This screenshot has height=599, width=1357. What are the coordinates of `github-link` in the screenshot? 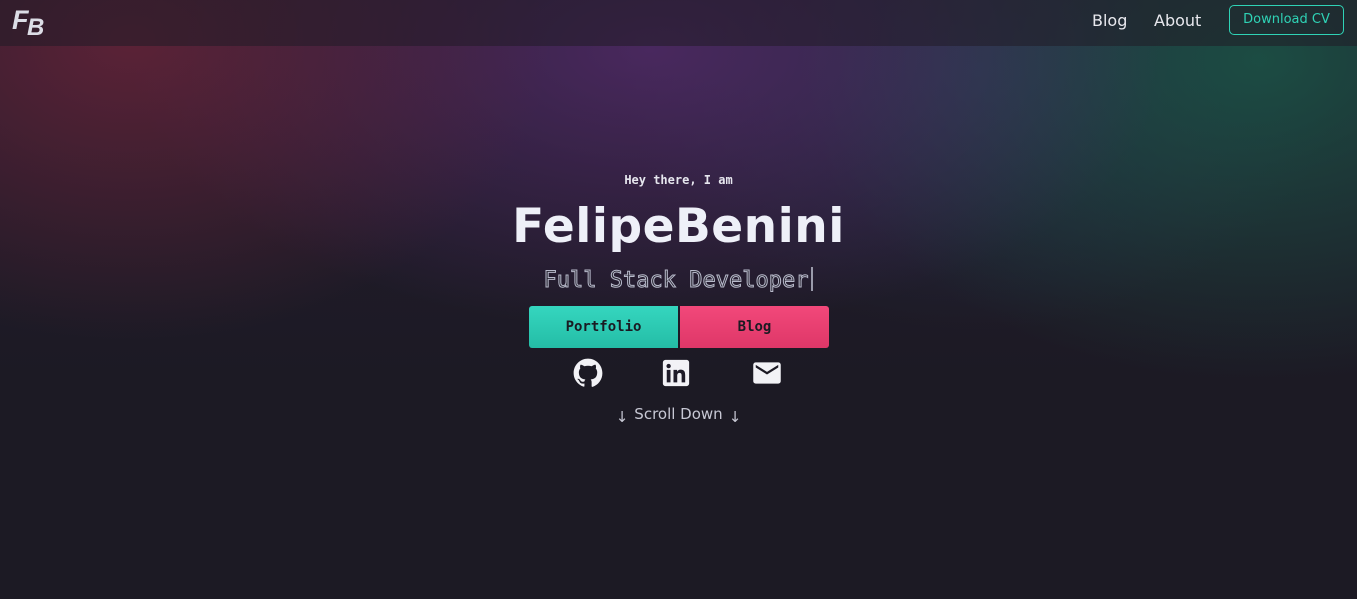 It's located at (588, 373).